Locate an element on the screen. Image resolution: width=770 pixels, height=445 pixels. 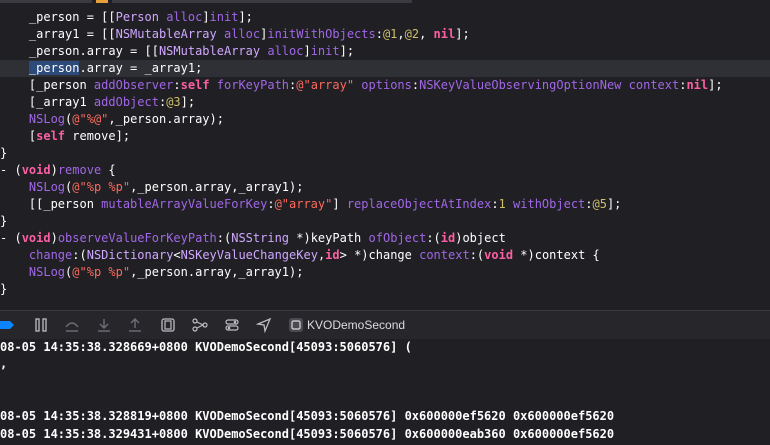
code-token: NSKeyValueObservingOptionNew is located at coordinates (520, 85).